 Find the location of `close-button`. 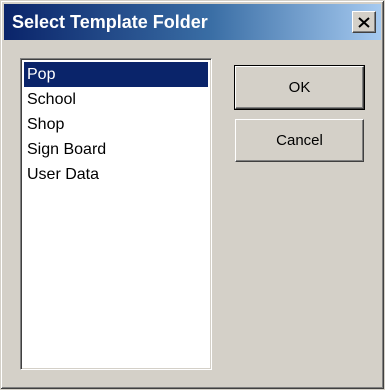

close-button is located at coordinates (364, 22).